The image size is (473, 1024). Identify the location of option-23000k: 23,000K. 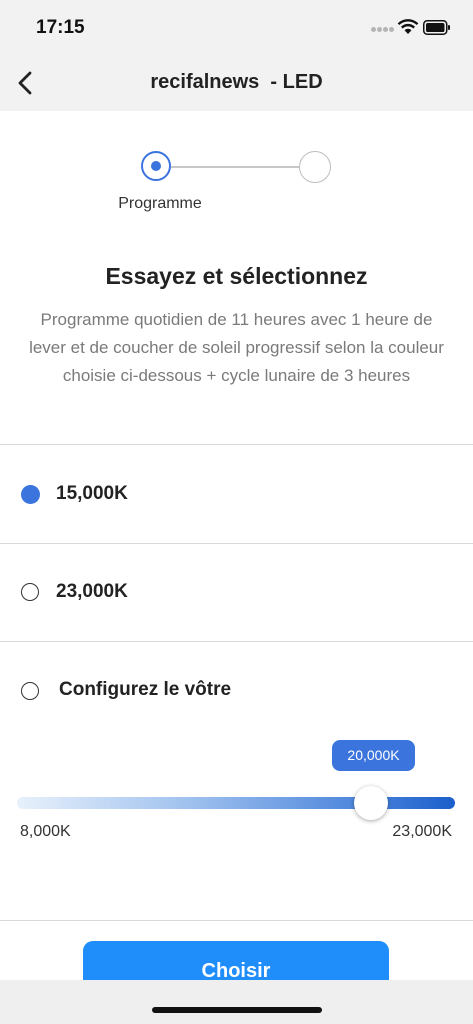
(236, 592).